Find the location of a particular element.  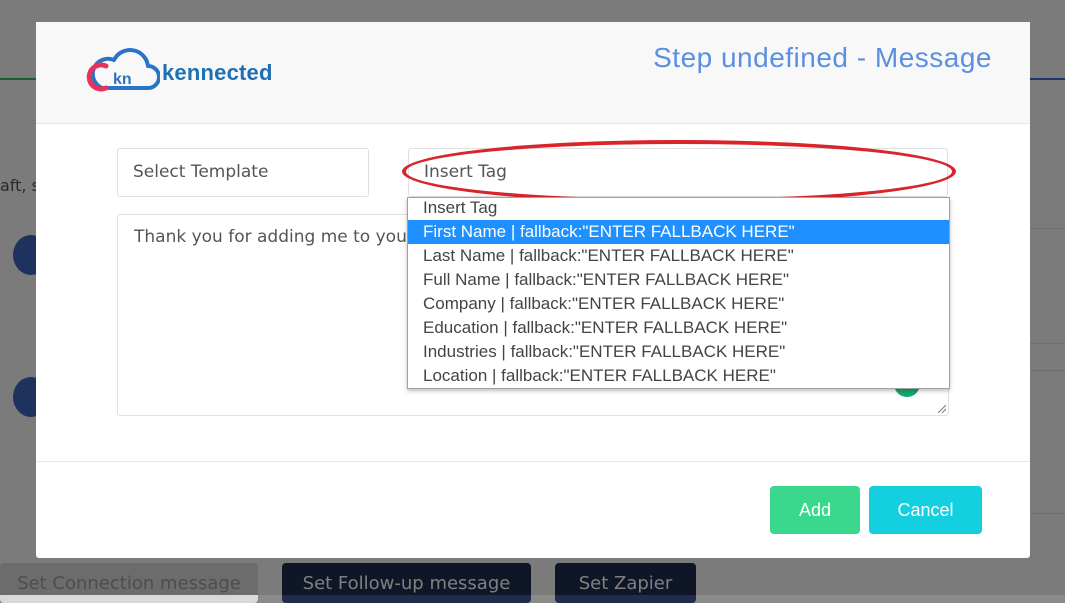

kennected-logo: kn kennected is located at coordinates (178, 73).